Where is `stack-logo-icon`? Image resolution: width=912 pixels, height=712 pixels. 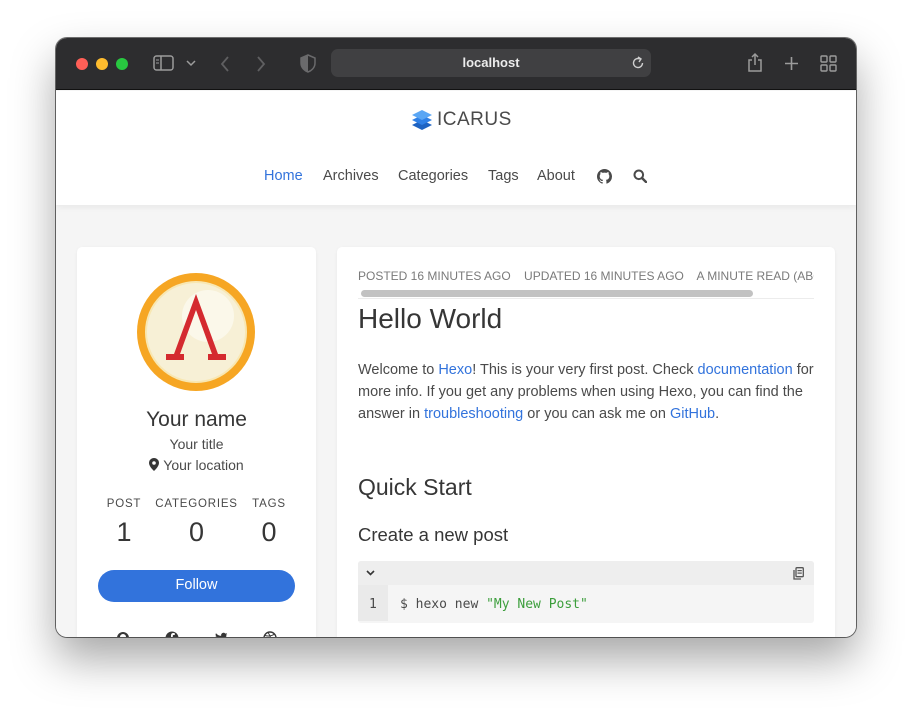 stack-logo-icon is located at coordinates (422, 120).